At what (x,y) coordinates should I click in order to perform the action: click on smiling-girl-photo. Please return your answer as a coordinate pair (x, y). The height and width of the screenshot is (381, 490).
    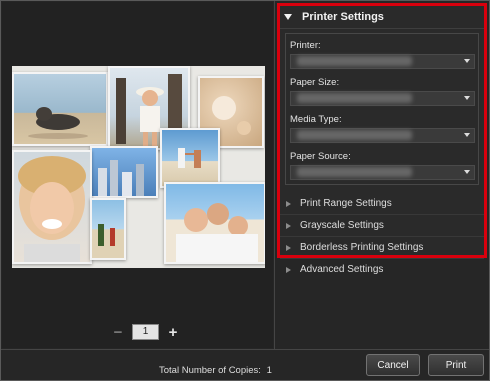
    Looking at the image, I should click on (52, 207).